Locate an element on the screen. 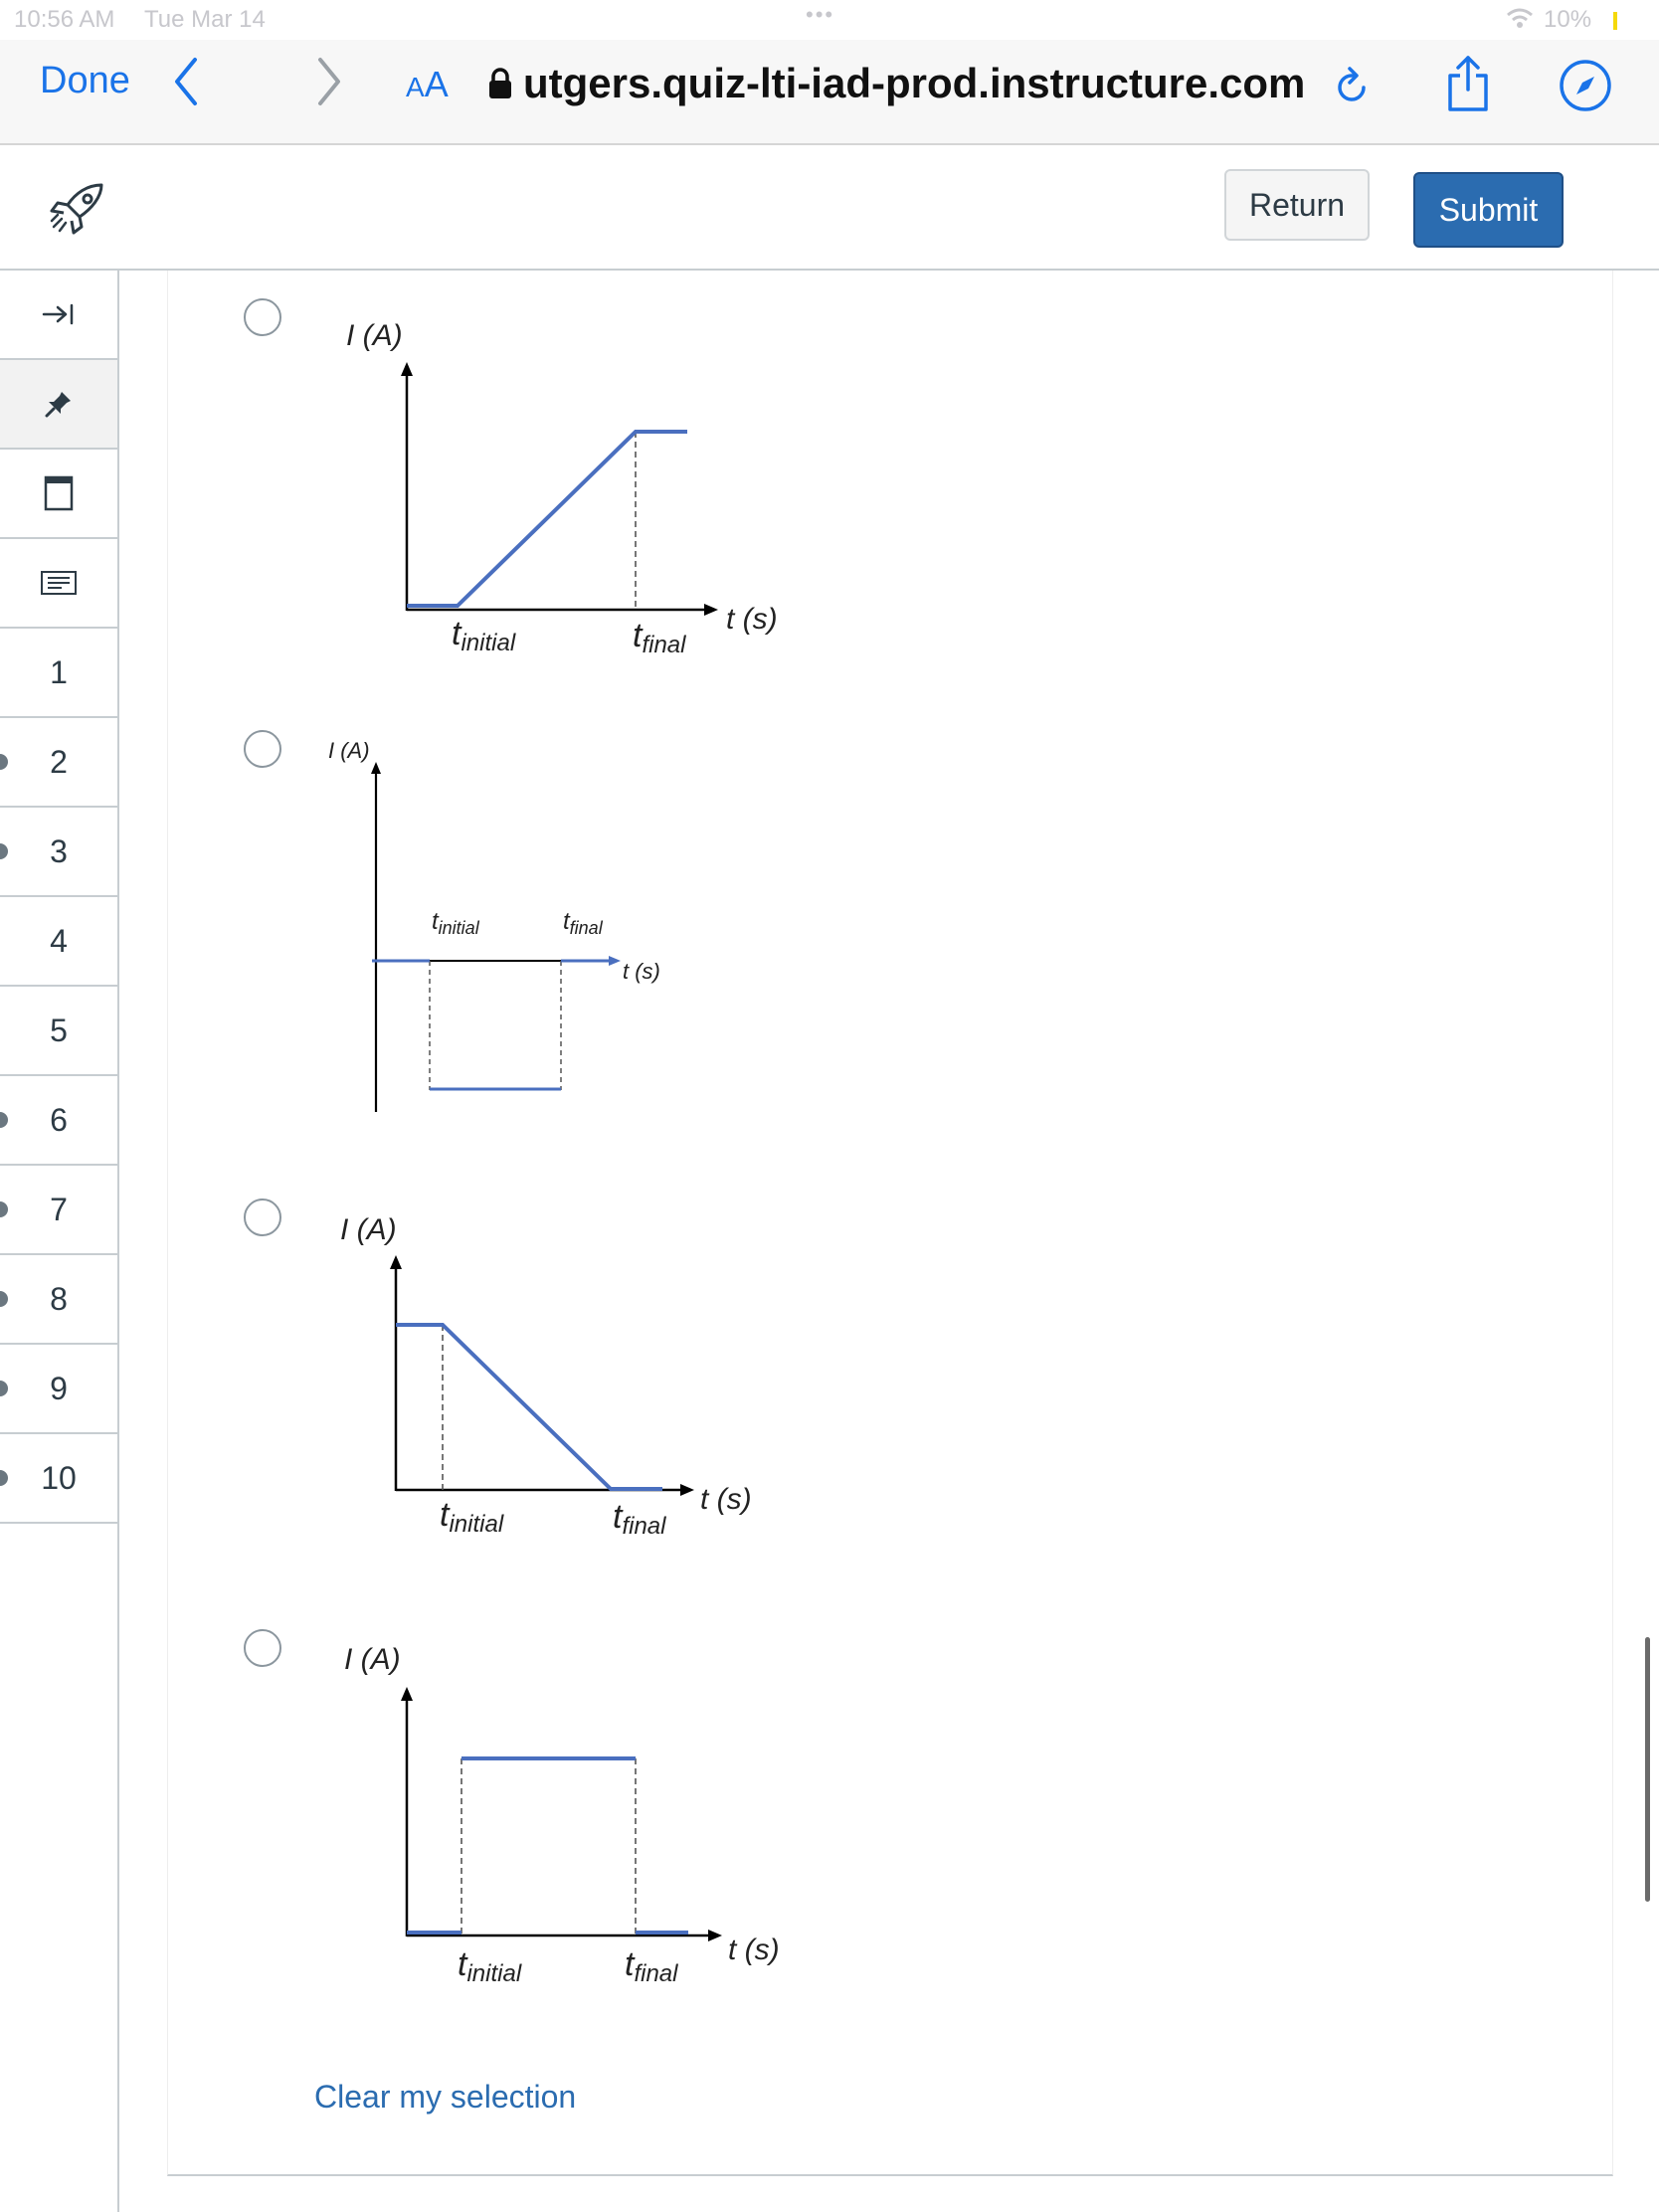 This screenshot has width=1659, height=2212. question-nav-7: 7 is located at coordinates (58, 1210).